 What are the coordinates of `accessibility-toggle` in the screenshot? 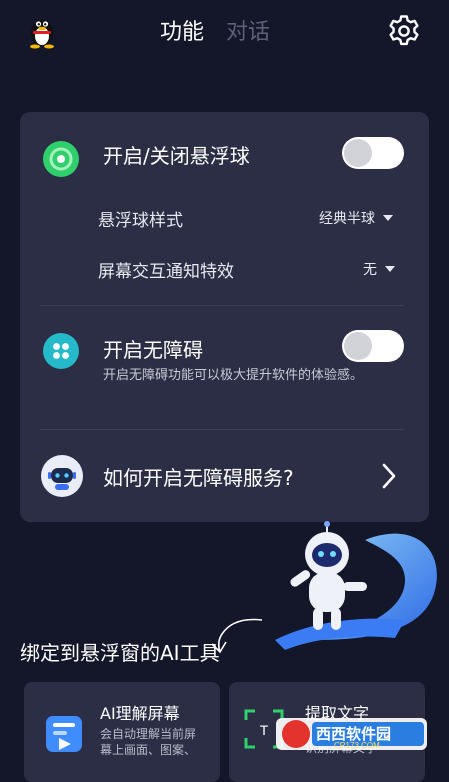 It's located at (373, 346).